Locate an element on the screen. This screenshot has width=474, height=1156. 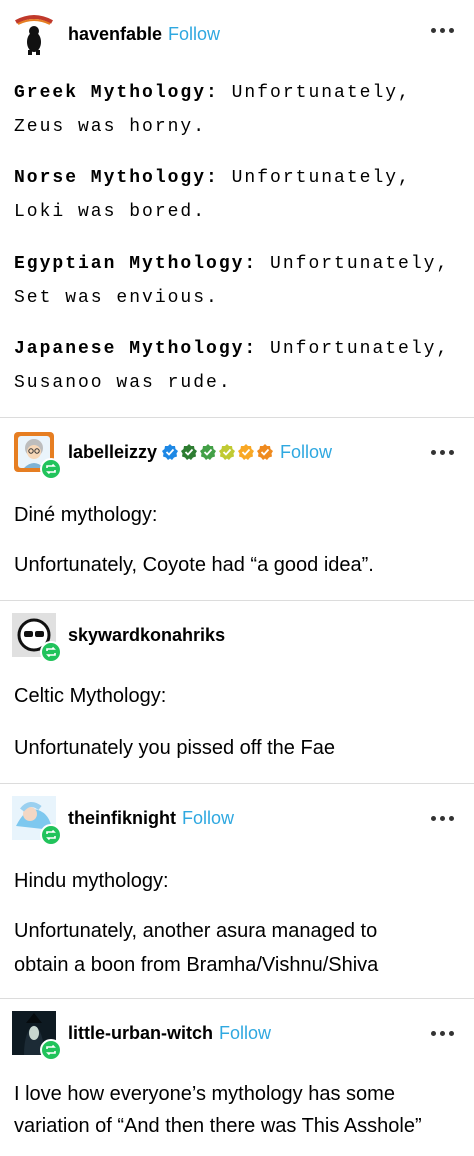
post-paragraph: Celtic Mythology: is located at coordinates (90, 696).